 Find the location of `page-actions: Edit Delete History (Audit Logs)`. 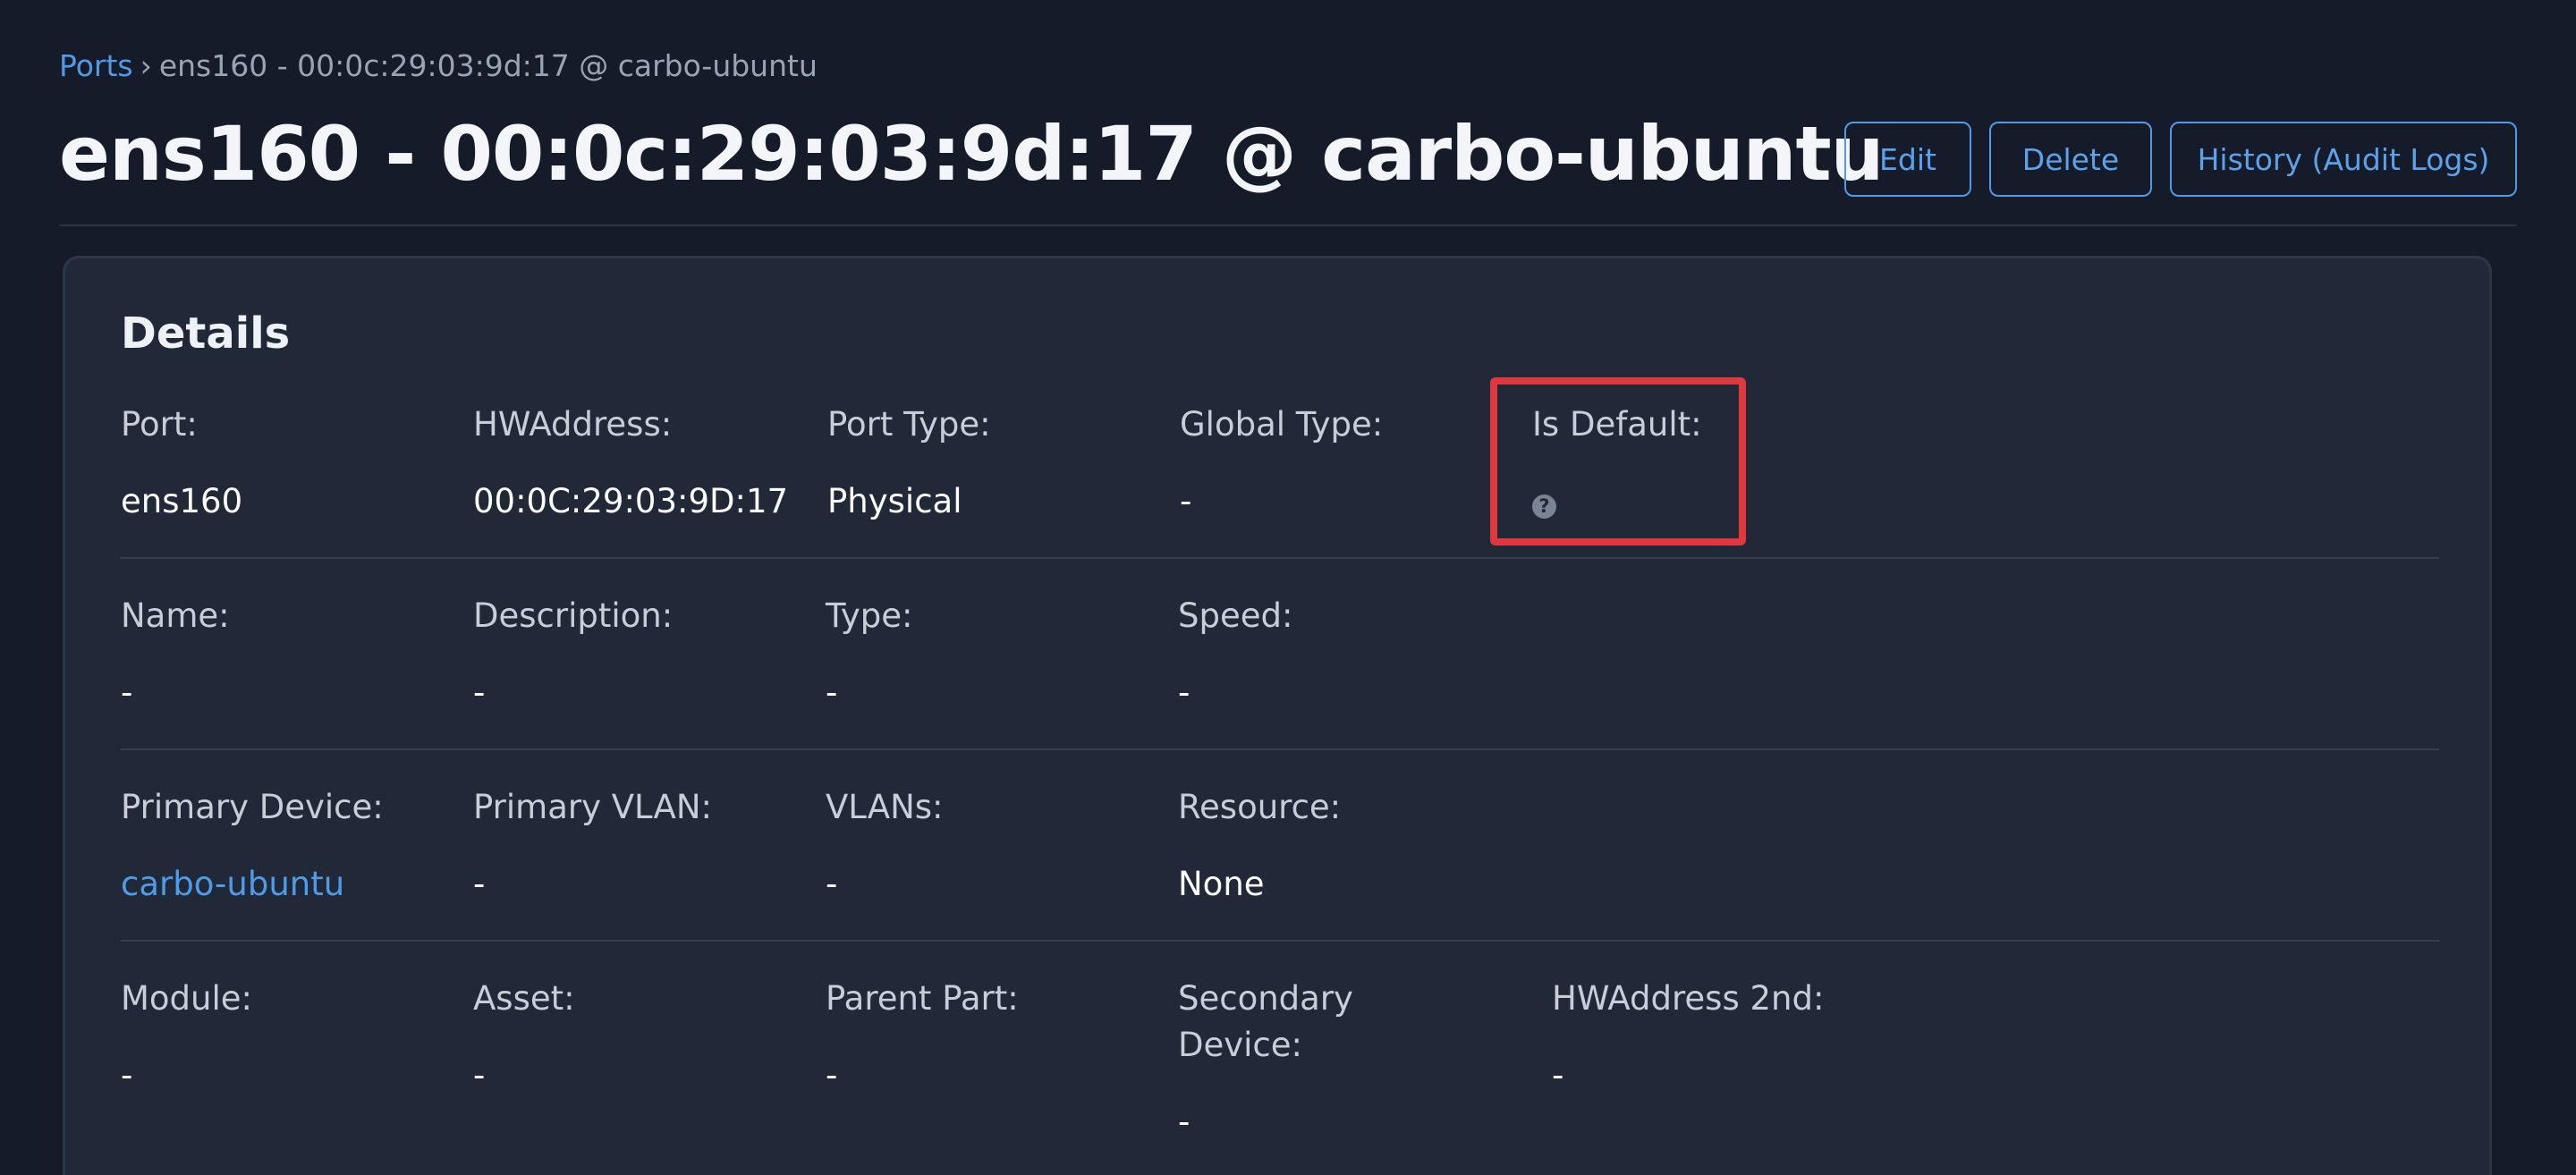

page-actions: Edit Delete History (Audit Logs) is located at coordinates (2180, 159).